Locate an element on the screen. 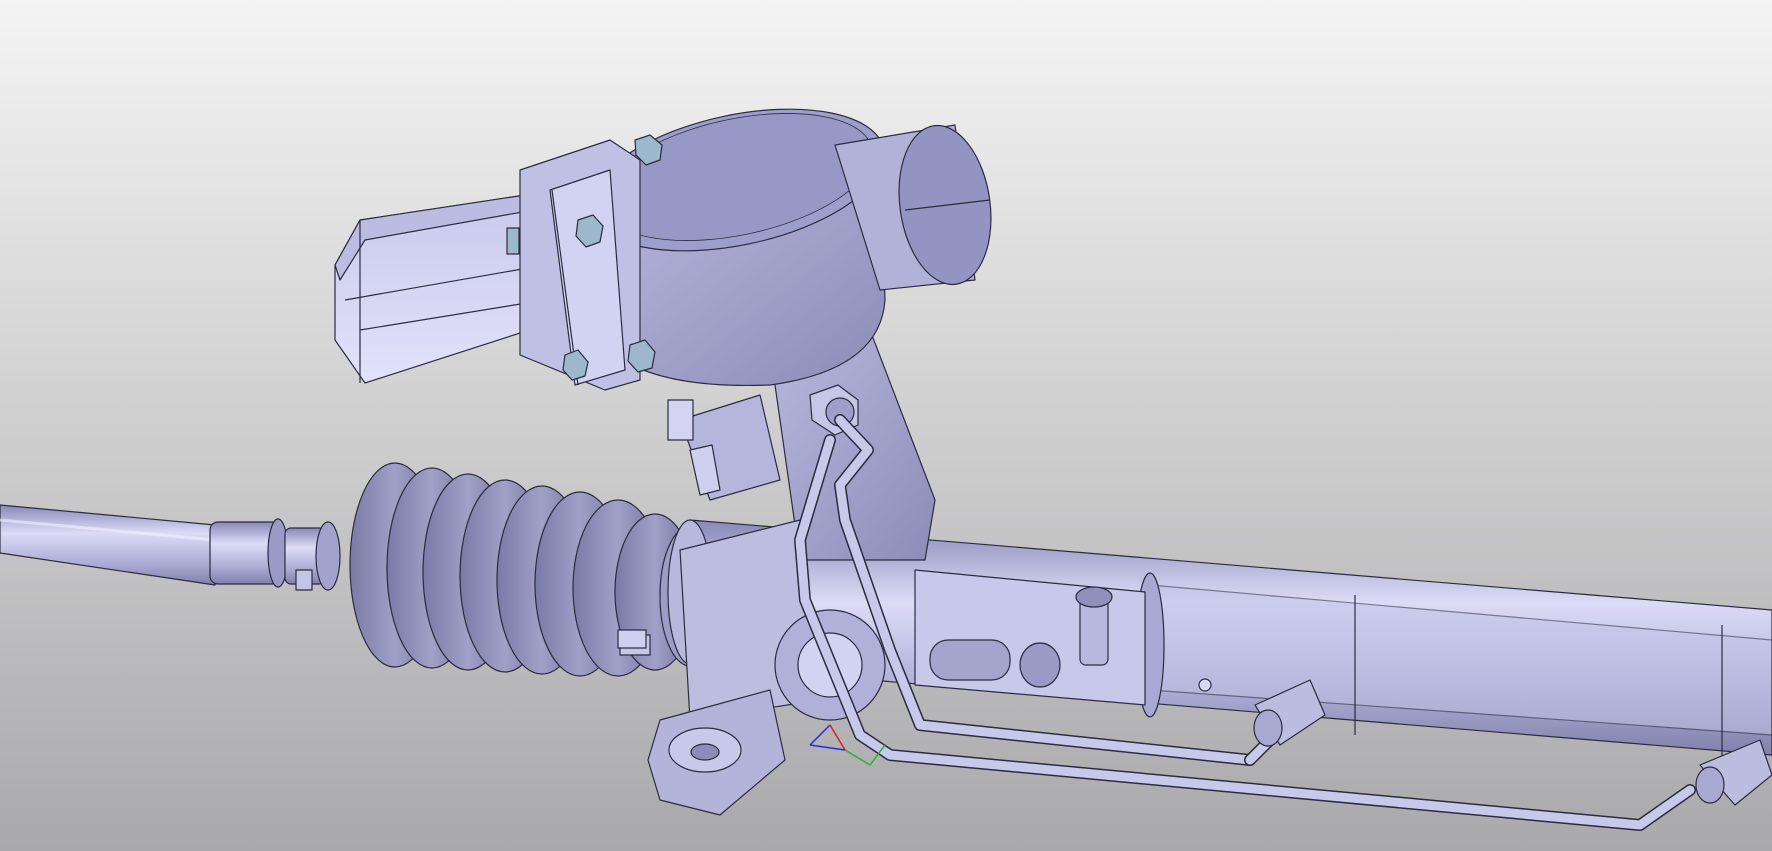 The height and width of the screenshot is (851, 1772). clip-bracket is located at coordinates (632, 639).